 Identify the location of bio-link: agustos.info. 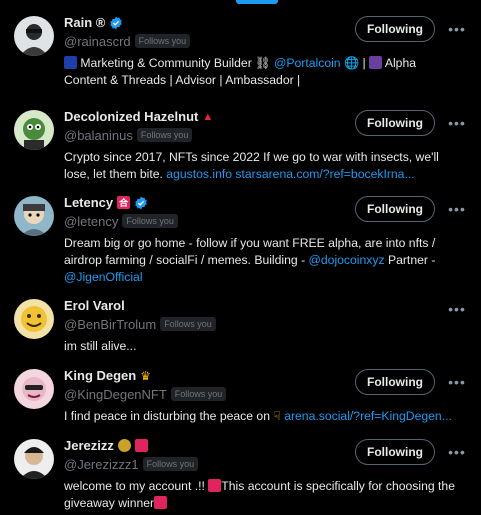
(199, 174).